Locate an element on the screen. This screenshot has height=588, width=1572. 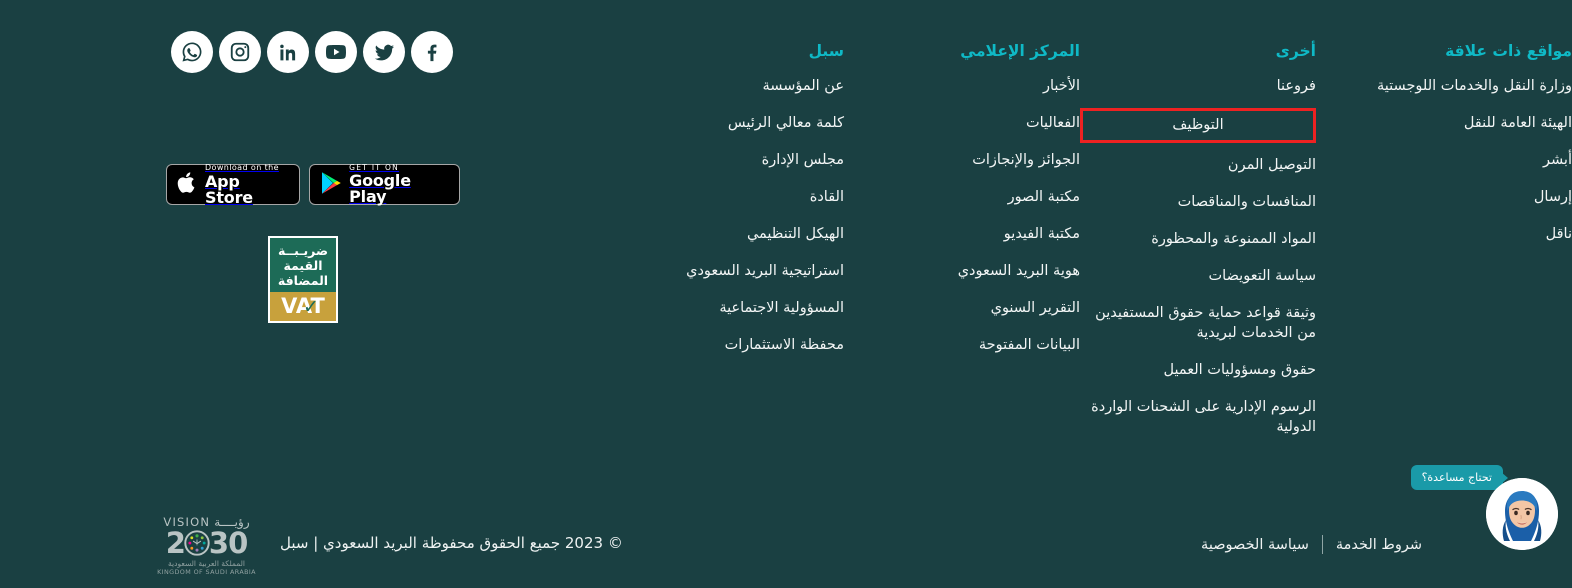
vat-logo: ضريـبــة القيمة المضافة VAT ✓ is located at coordinates (303, 279).